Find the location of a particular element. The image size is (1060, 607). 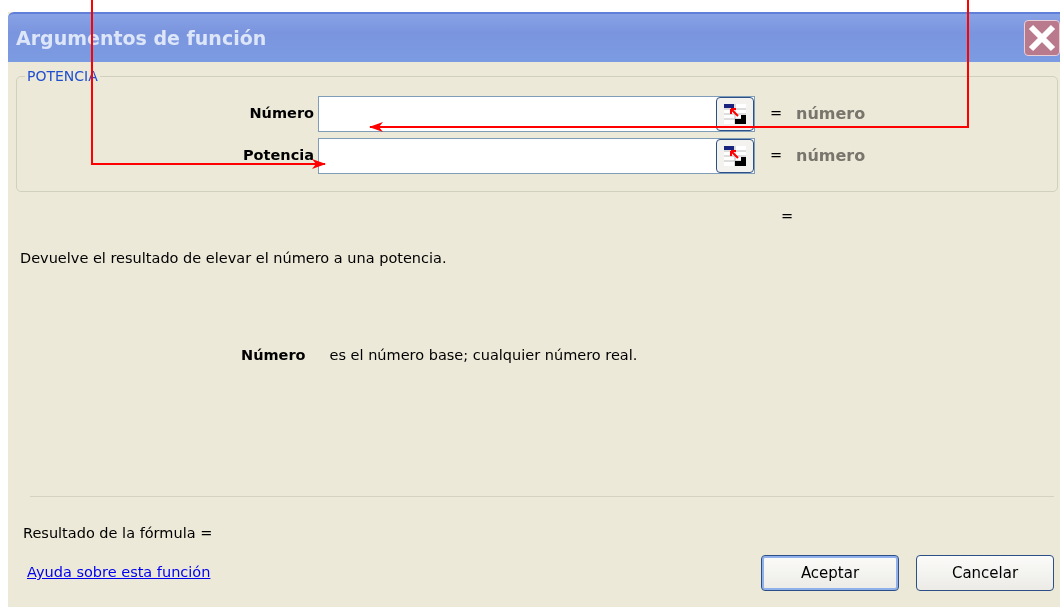

argument-label: Potencia is located at coordinates (278, 156).